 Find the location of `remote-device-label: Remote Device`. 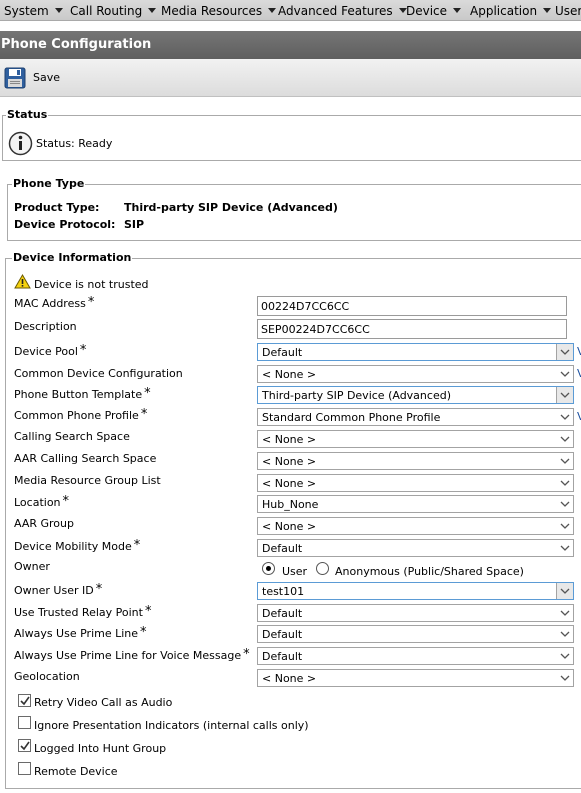

remote-device-label: Remote Device is located at coordinates (76, 771).